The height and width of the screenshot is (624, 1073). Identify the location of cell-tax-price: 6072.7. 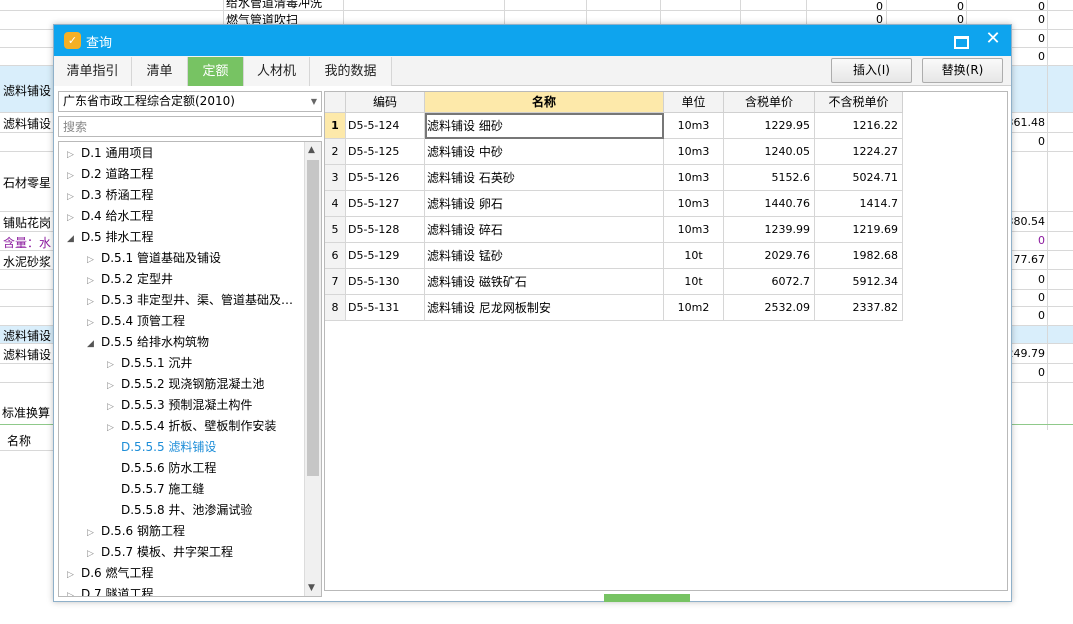
(769, 282).